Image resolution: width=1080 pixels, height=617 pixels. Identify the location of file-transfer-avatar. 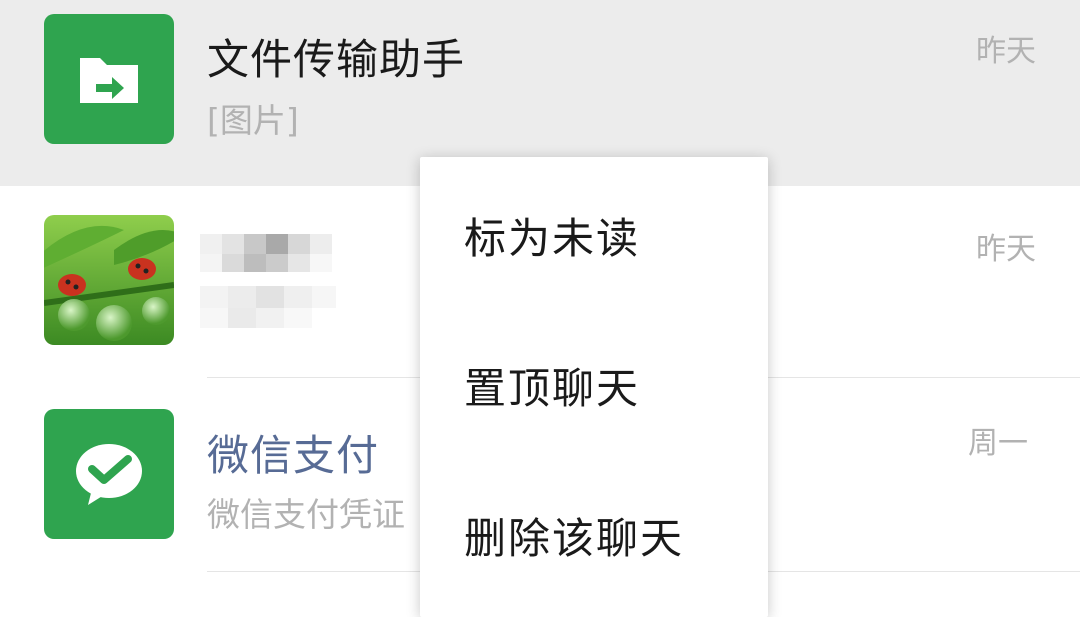
(109, 79).